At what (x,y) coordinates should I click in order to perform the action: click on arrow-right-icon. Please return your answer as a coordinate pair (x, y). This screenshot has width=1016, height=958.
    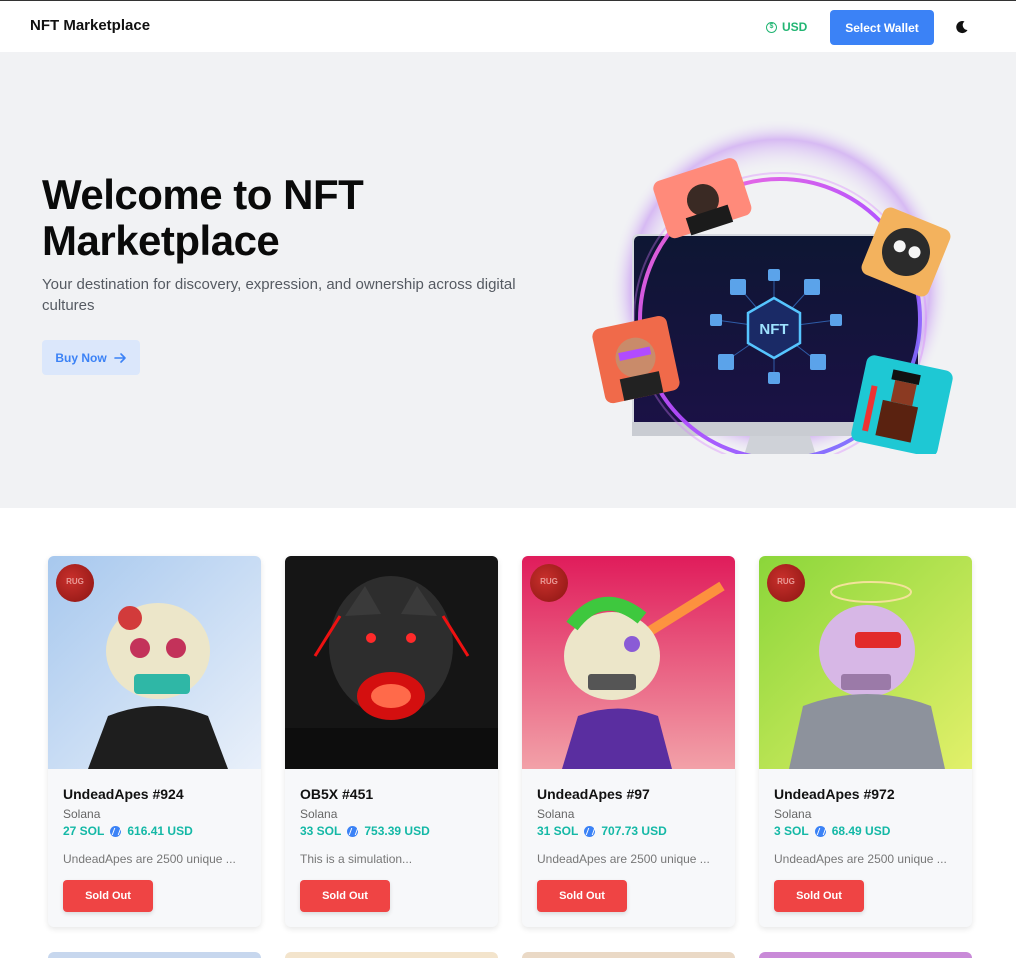
    Looking at the image, I should click on (119, 357).